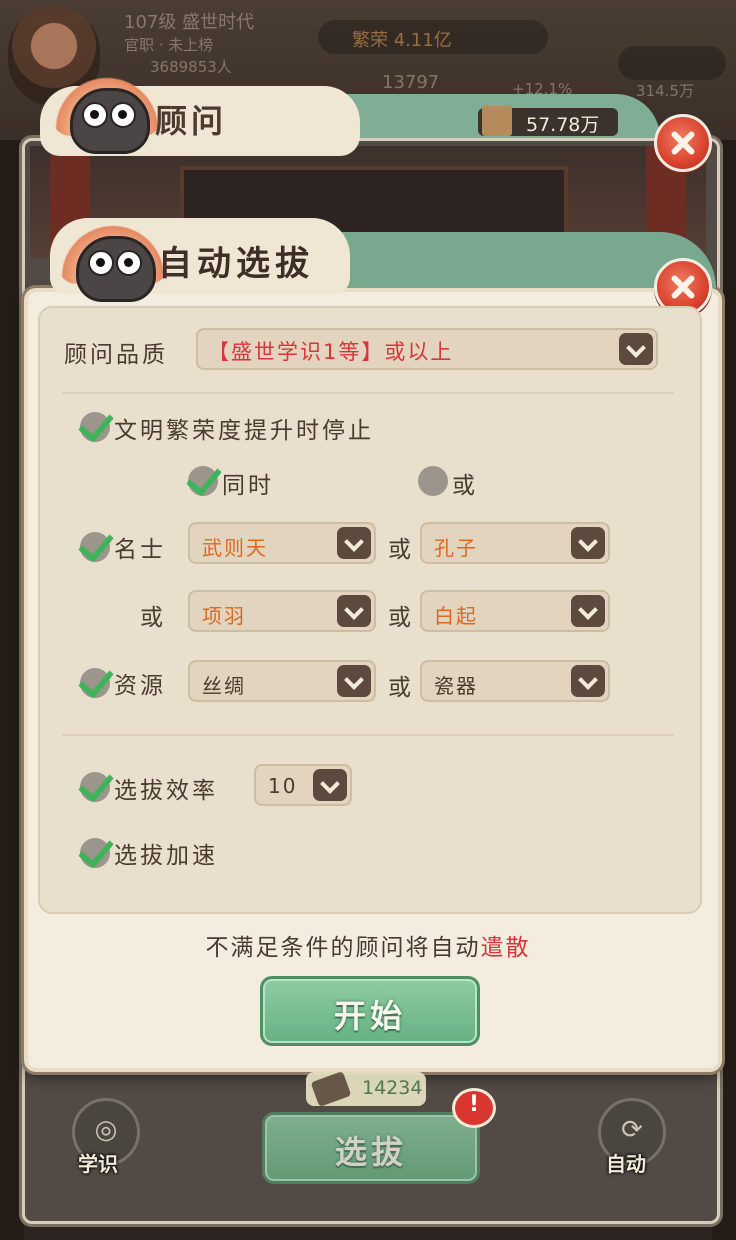  I want to click on resource-checkbox, so click(95, 683).